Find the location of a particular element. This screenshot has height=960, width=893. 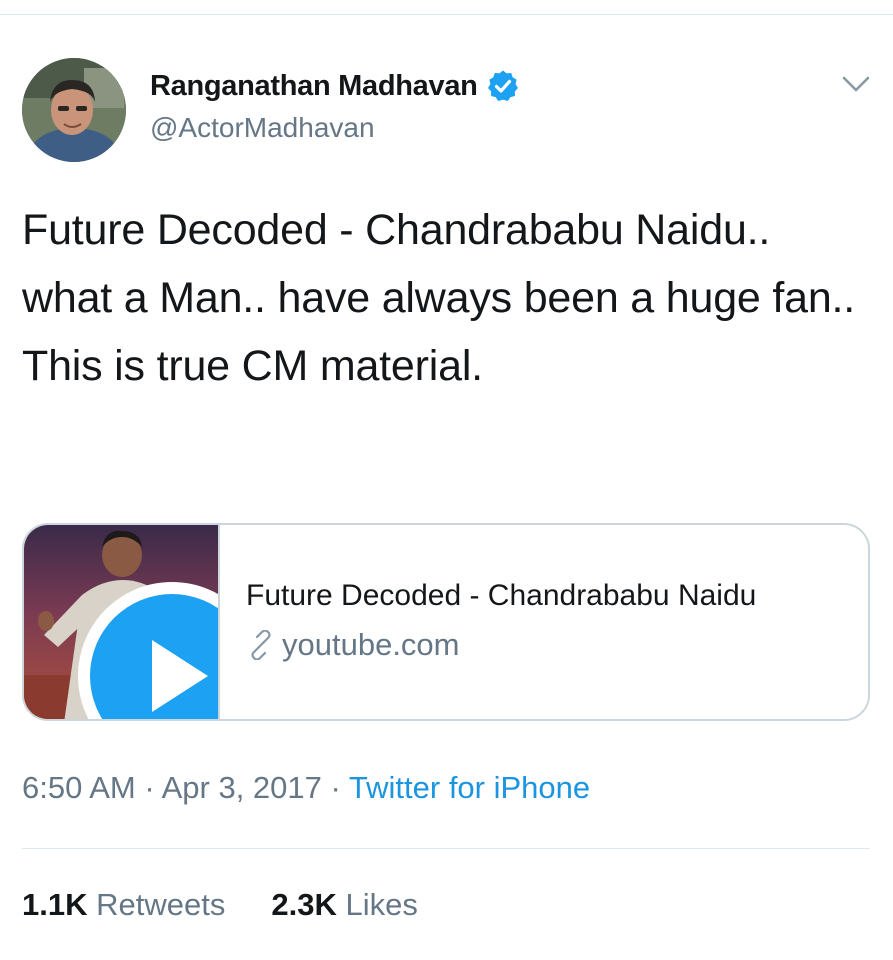

likes-stat: 2.3K Likes is located at coordinates (344, 905).